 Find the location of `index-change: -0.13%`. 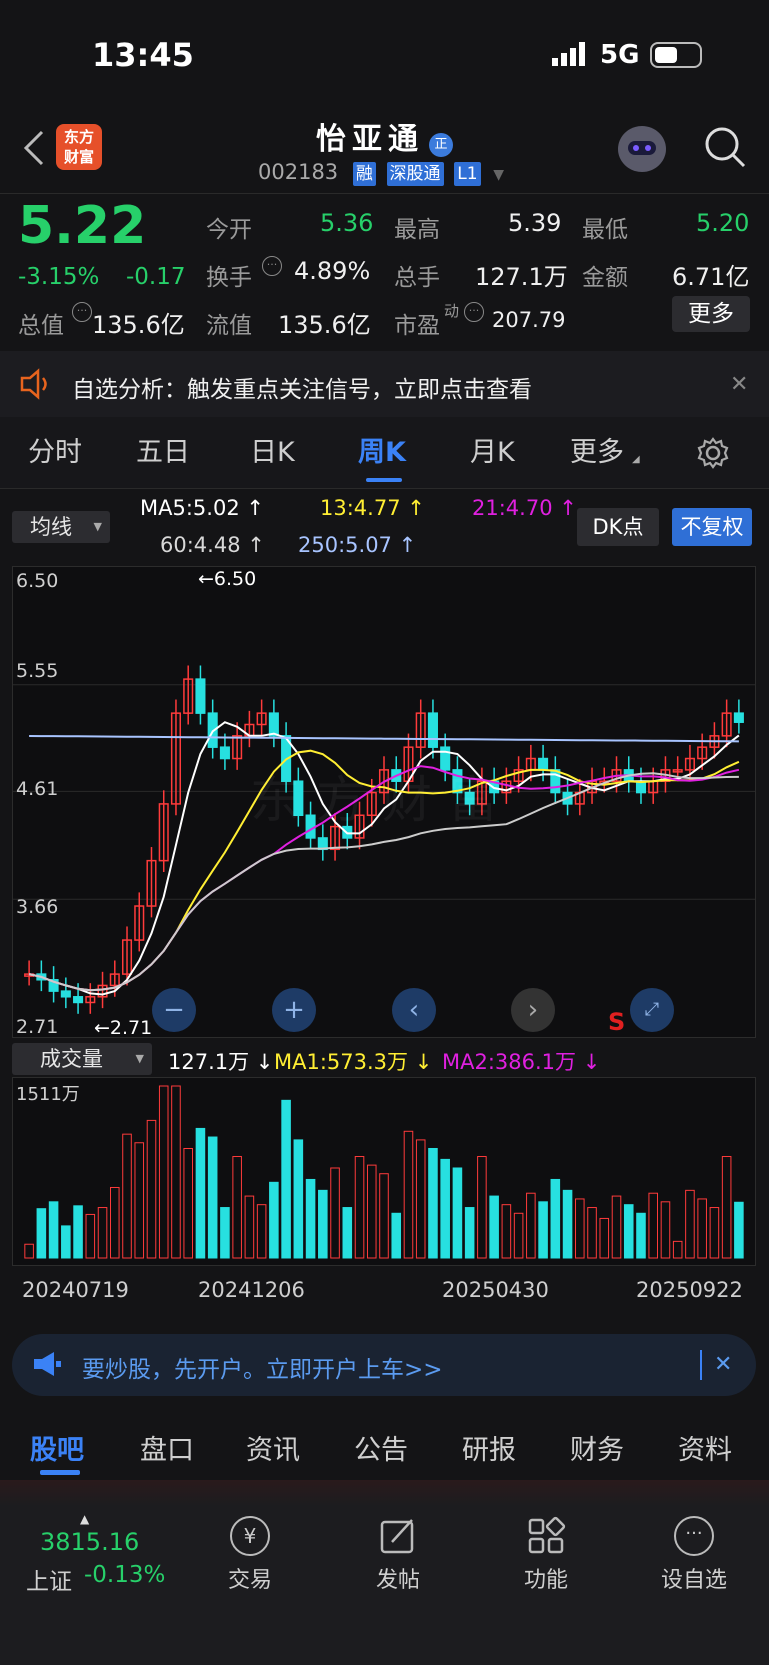

index-change: -0.13% is located at coordinates (124, 1575).